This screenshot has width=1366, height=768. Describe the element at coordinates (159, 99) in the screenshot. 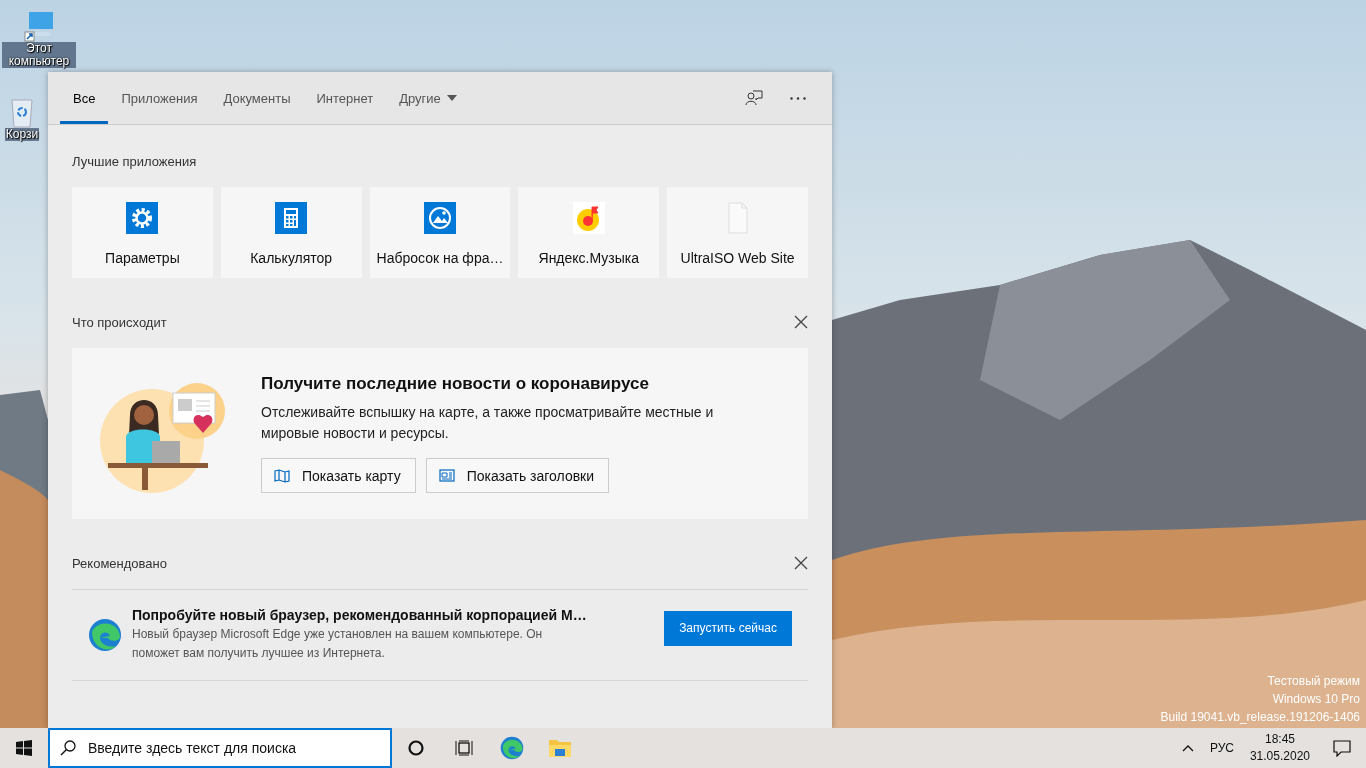

I see `tab: Приложения` at that location.